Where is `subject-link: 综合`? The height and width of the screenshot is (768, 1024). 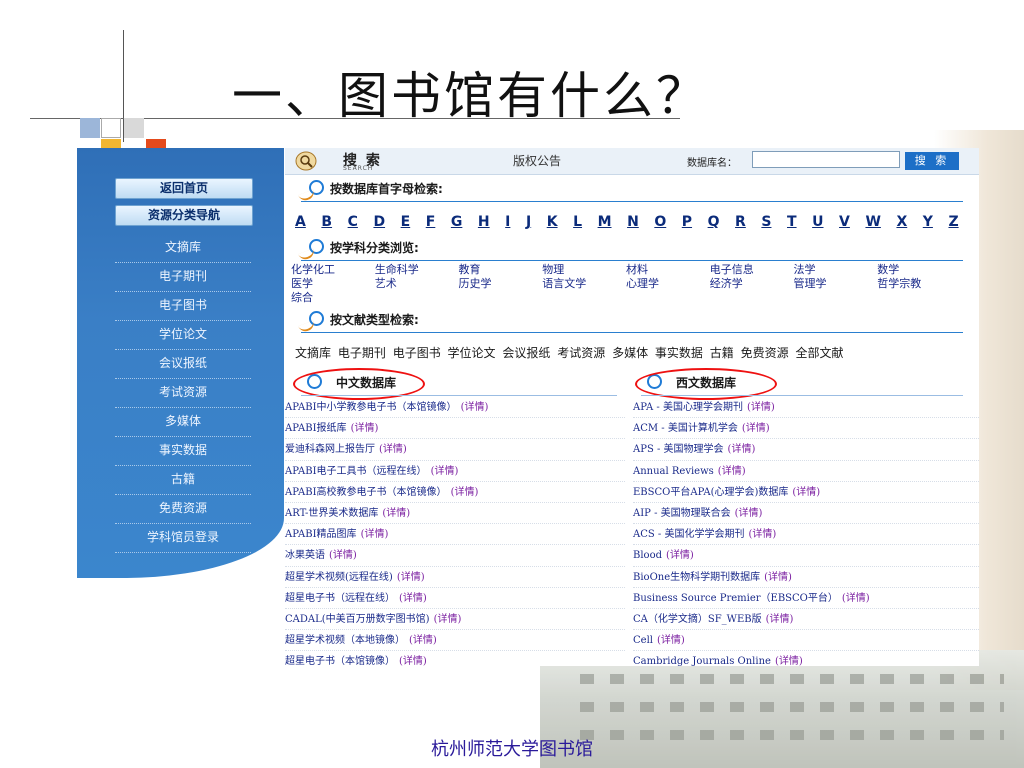 subject-link: 综合 is located at coordinates (333, 298).